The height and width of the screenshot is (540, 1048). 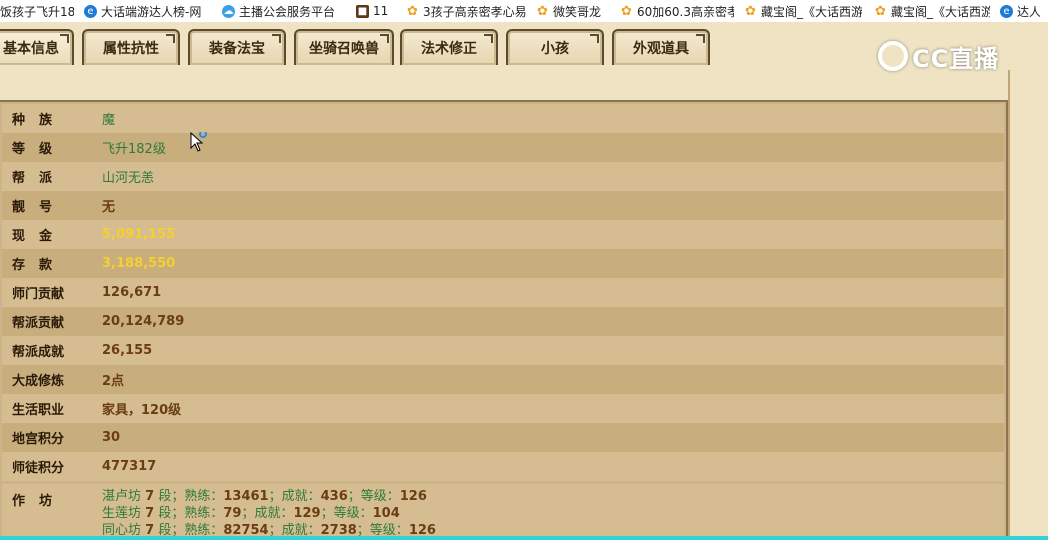 I want to click on bookmark-item: e 达人, so click(x=1020, y=11).